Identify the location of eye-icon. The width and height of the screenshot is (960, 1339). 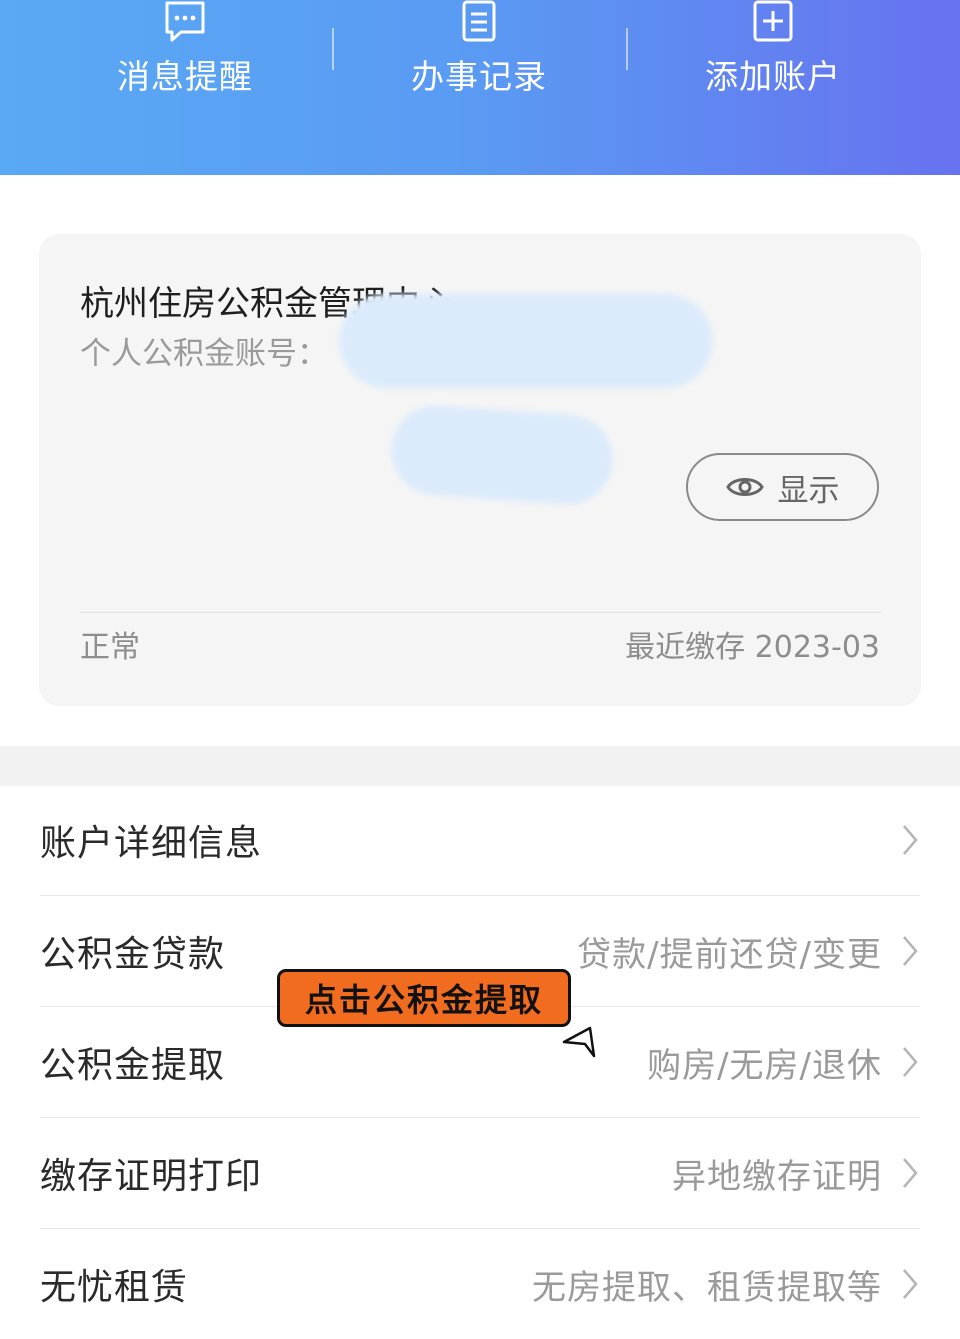
(744, 487).